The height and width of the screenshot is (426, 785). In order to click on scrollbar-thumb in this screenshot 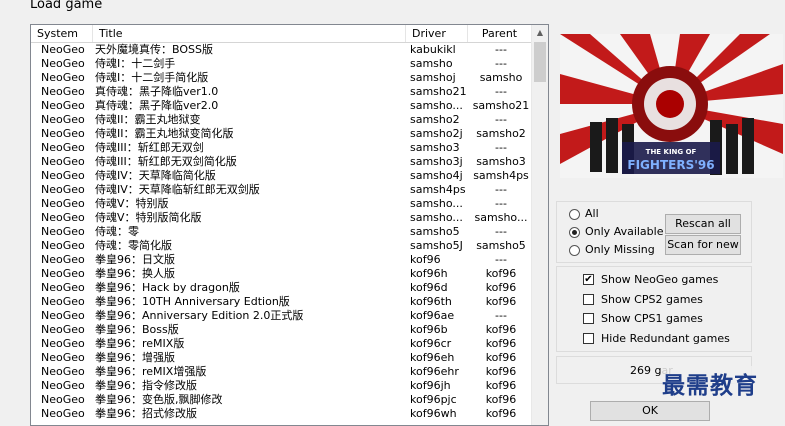, I will do `click(540, 62)`.